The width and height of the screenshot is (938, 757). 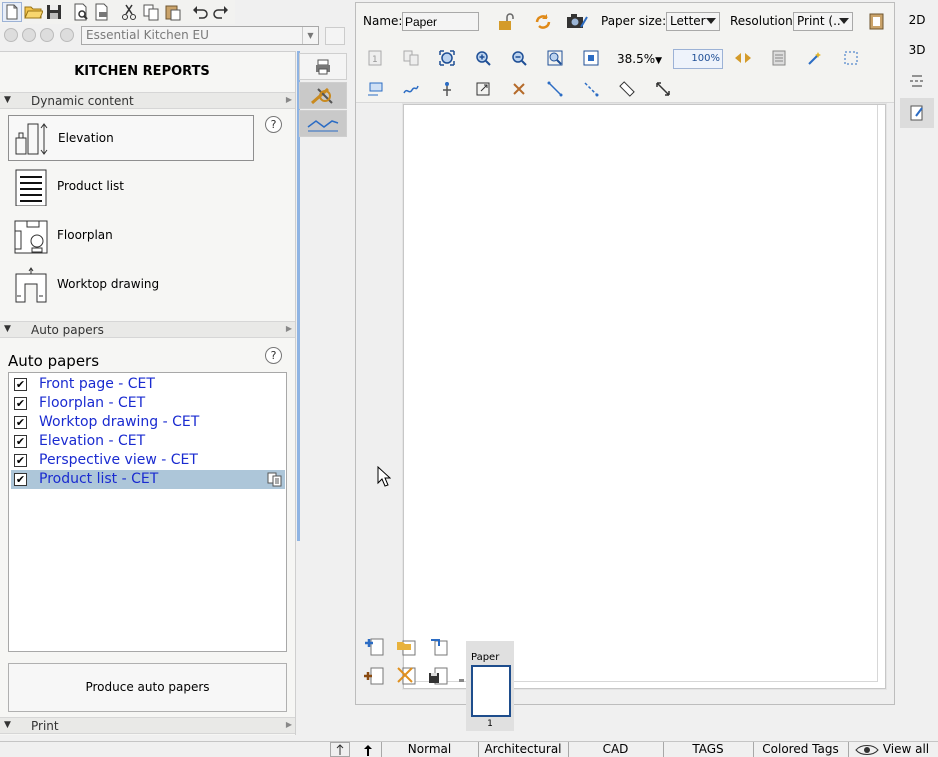 What do you see at coordinates (54, 12) in the screenshot?
I see `save-icon` at bounding box center [54, 12].